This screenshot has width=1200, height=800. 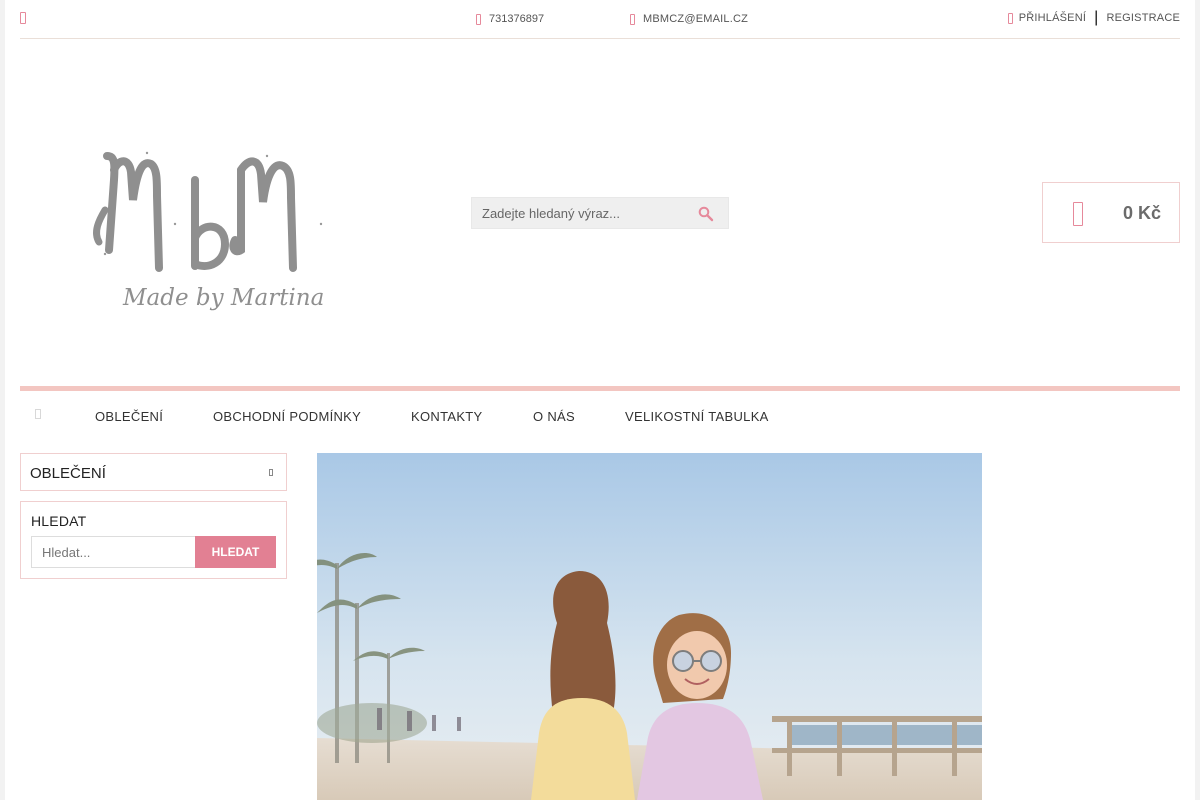 What do you see at coordinates (287, 416) in the screenshot?
I see `nav-item-obchodni-podminky: OBCHODNÍ PODMÍNKY` at bounding box center [287, 416].